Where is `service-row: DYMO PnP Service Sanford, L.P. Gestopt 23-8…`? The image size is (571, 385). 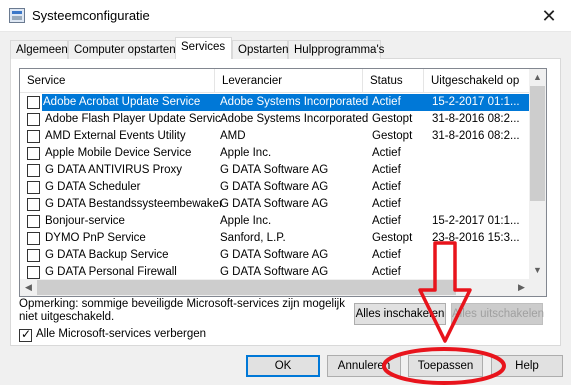 service-row: DYMO PnP Service Sanford, L.P. Gestopt 23-8… is located at coordinates (275, 238).